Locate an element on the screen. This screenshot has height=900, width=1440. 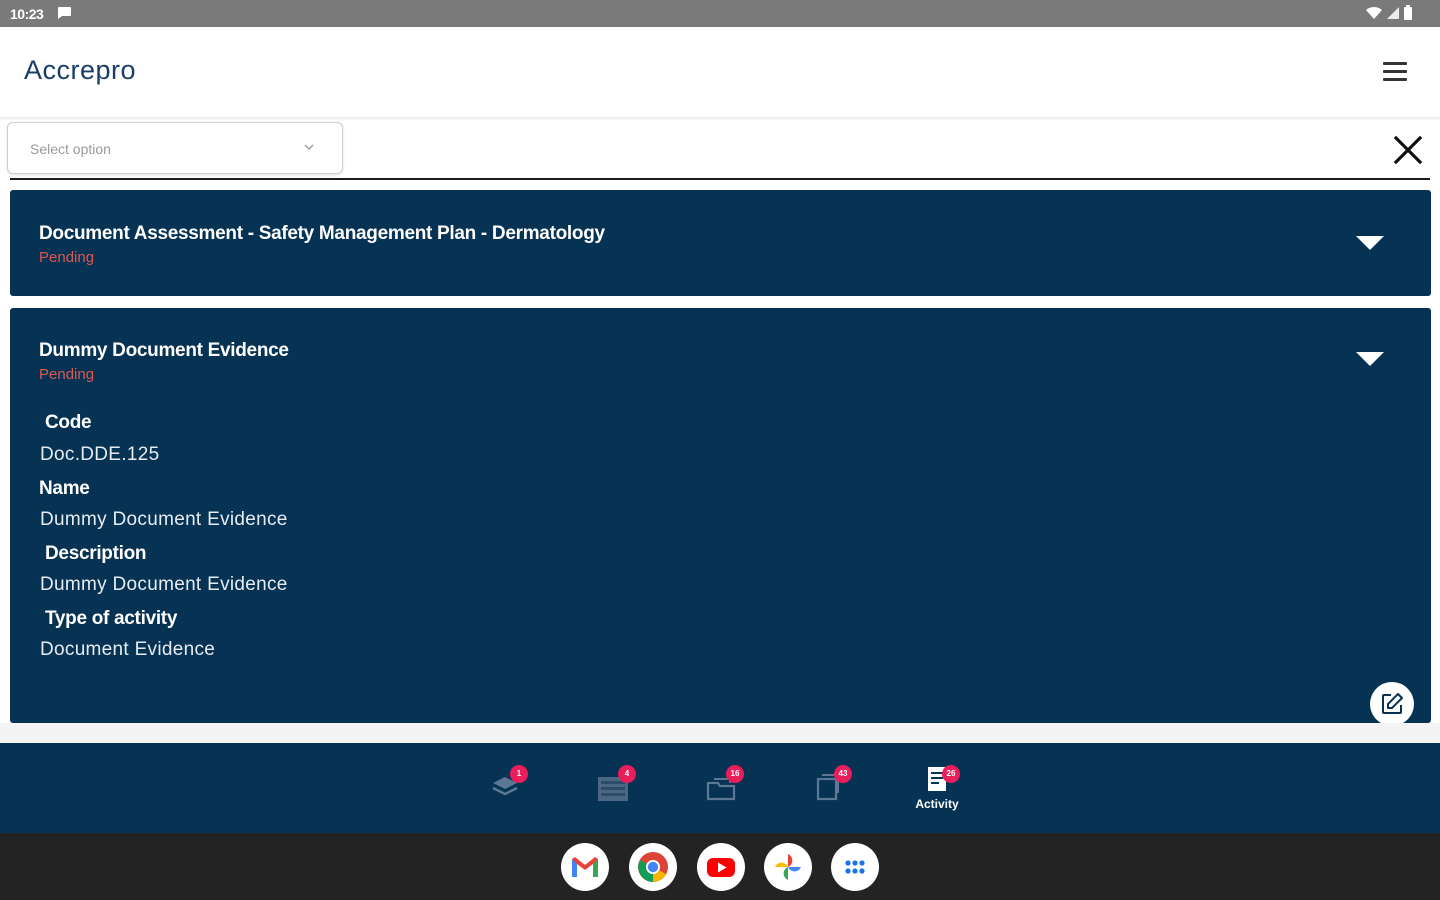
header-divider is located at coordinates (720, 119).